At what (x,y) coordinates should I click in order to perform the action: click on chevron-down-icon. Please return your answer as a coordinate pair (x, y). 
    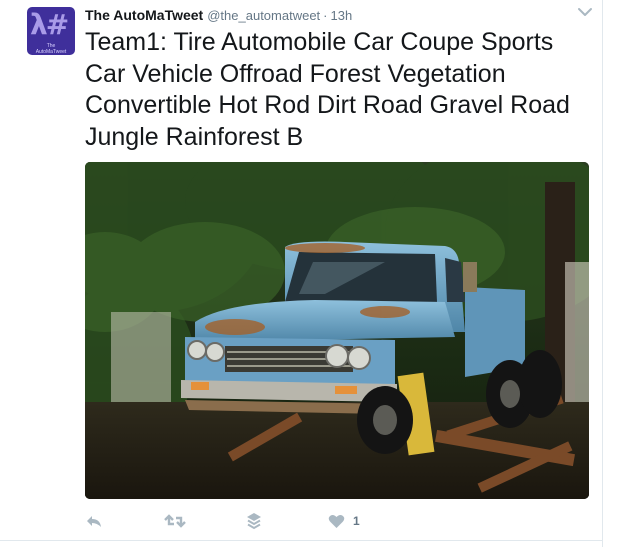
    Looking at the image, I should click on (585, 12).